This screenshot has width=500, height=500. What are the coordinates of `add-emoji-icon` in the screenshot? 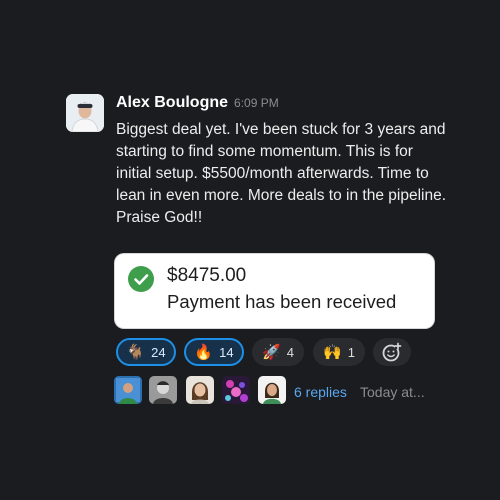 It's located at (392, 352).